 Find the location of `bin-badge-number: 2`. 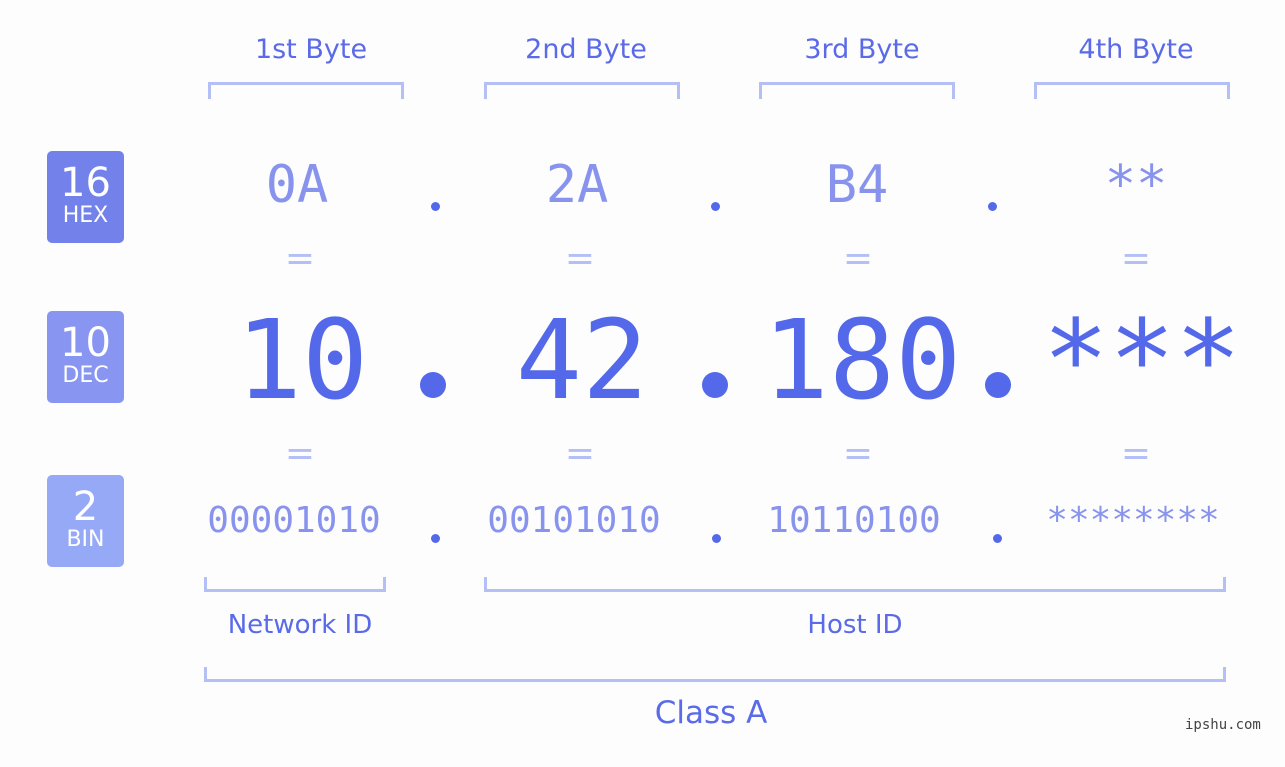

bin-badge-number: 2 is located at coordinates (85, 507).